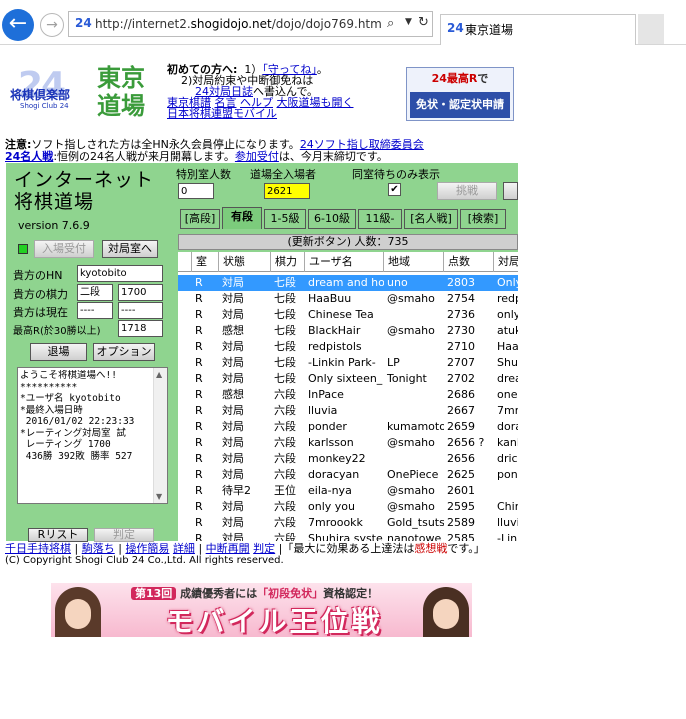 Image resolution: width=686 pixels, height=719 pixels. I want to click on scroll-down-icon: ▼, so click(159, 496).